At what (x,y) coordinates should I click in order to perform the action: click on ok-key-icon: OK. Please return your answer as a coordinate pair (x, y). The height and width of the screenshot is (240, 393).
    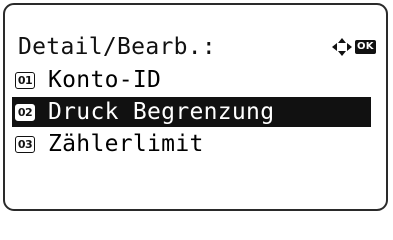
    Looking at the image, I should click on (365, 47).